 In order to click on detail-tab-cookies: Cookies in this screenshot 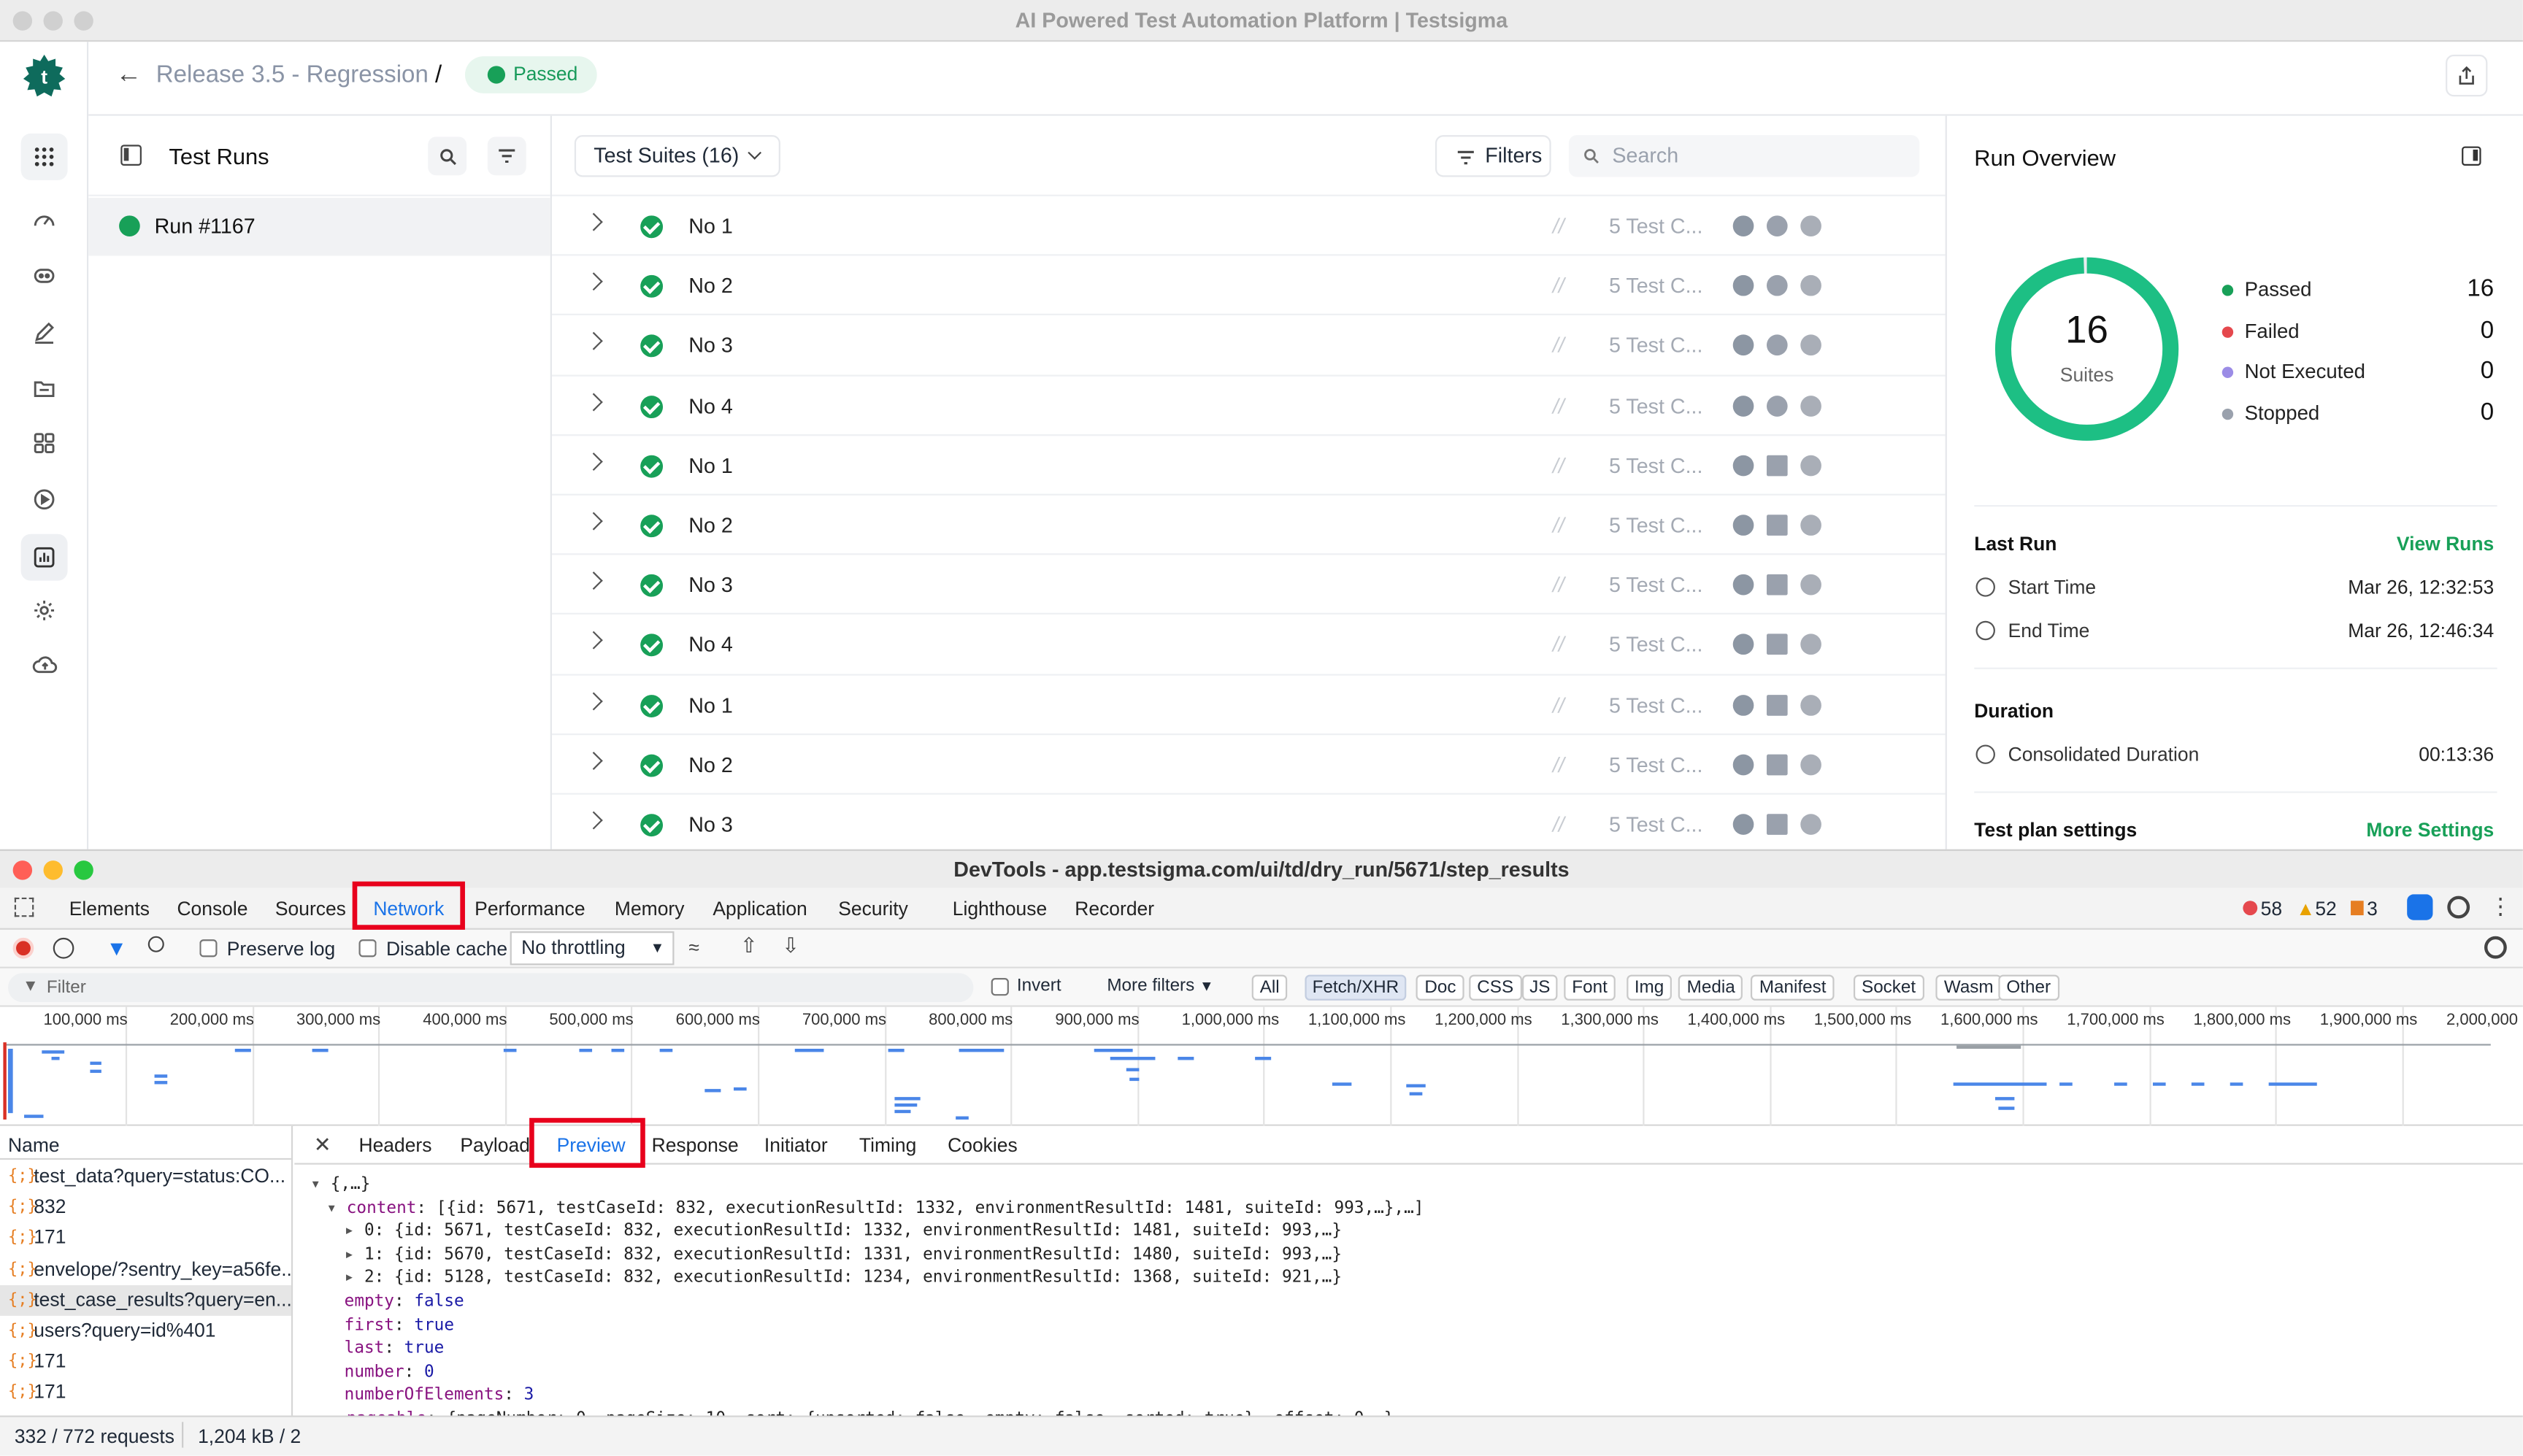, I will do `click(983, 1146)`.